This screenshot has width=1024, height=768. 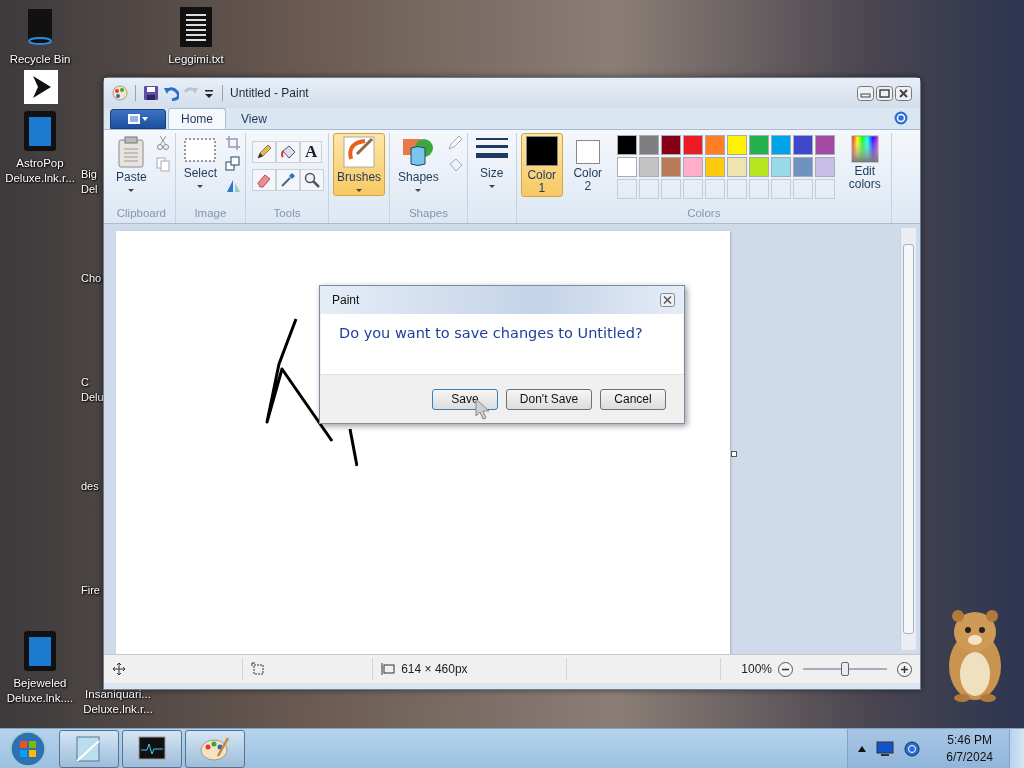 I want to click on color-slot-button: Color 2, so click(x=587, y=165).